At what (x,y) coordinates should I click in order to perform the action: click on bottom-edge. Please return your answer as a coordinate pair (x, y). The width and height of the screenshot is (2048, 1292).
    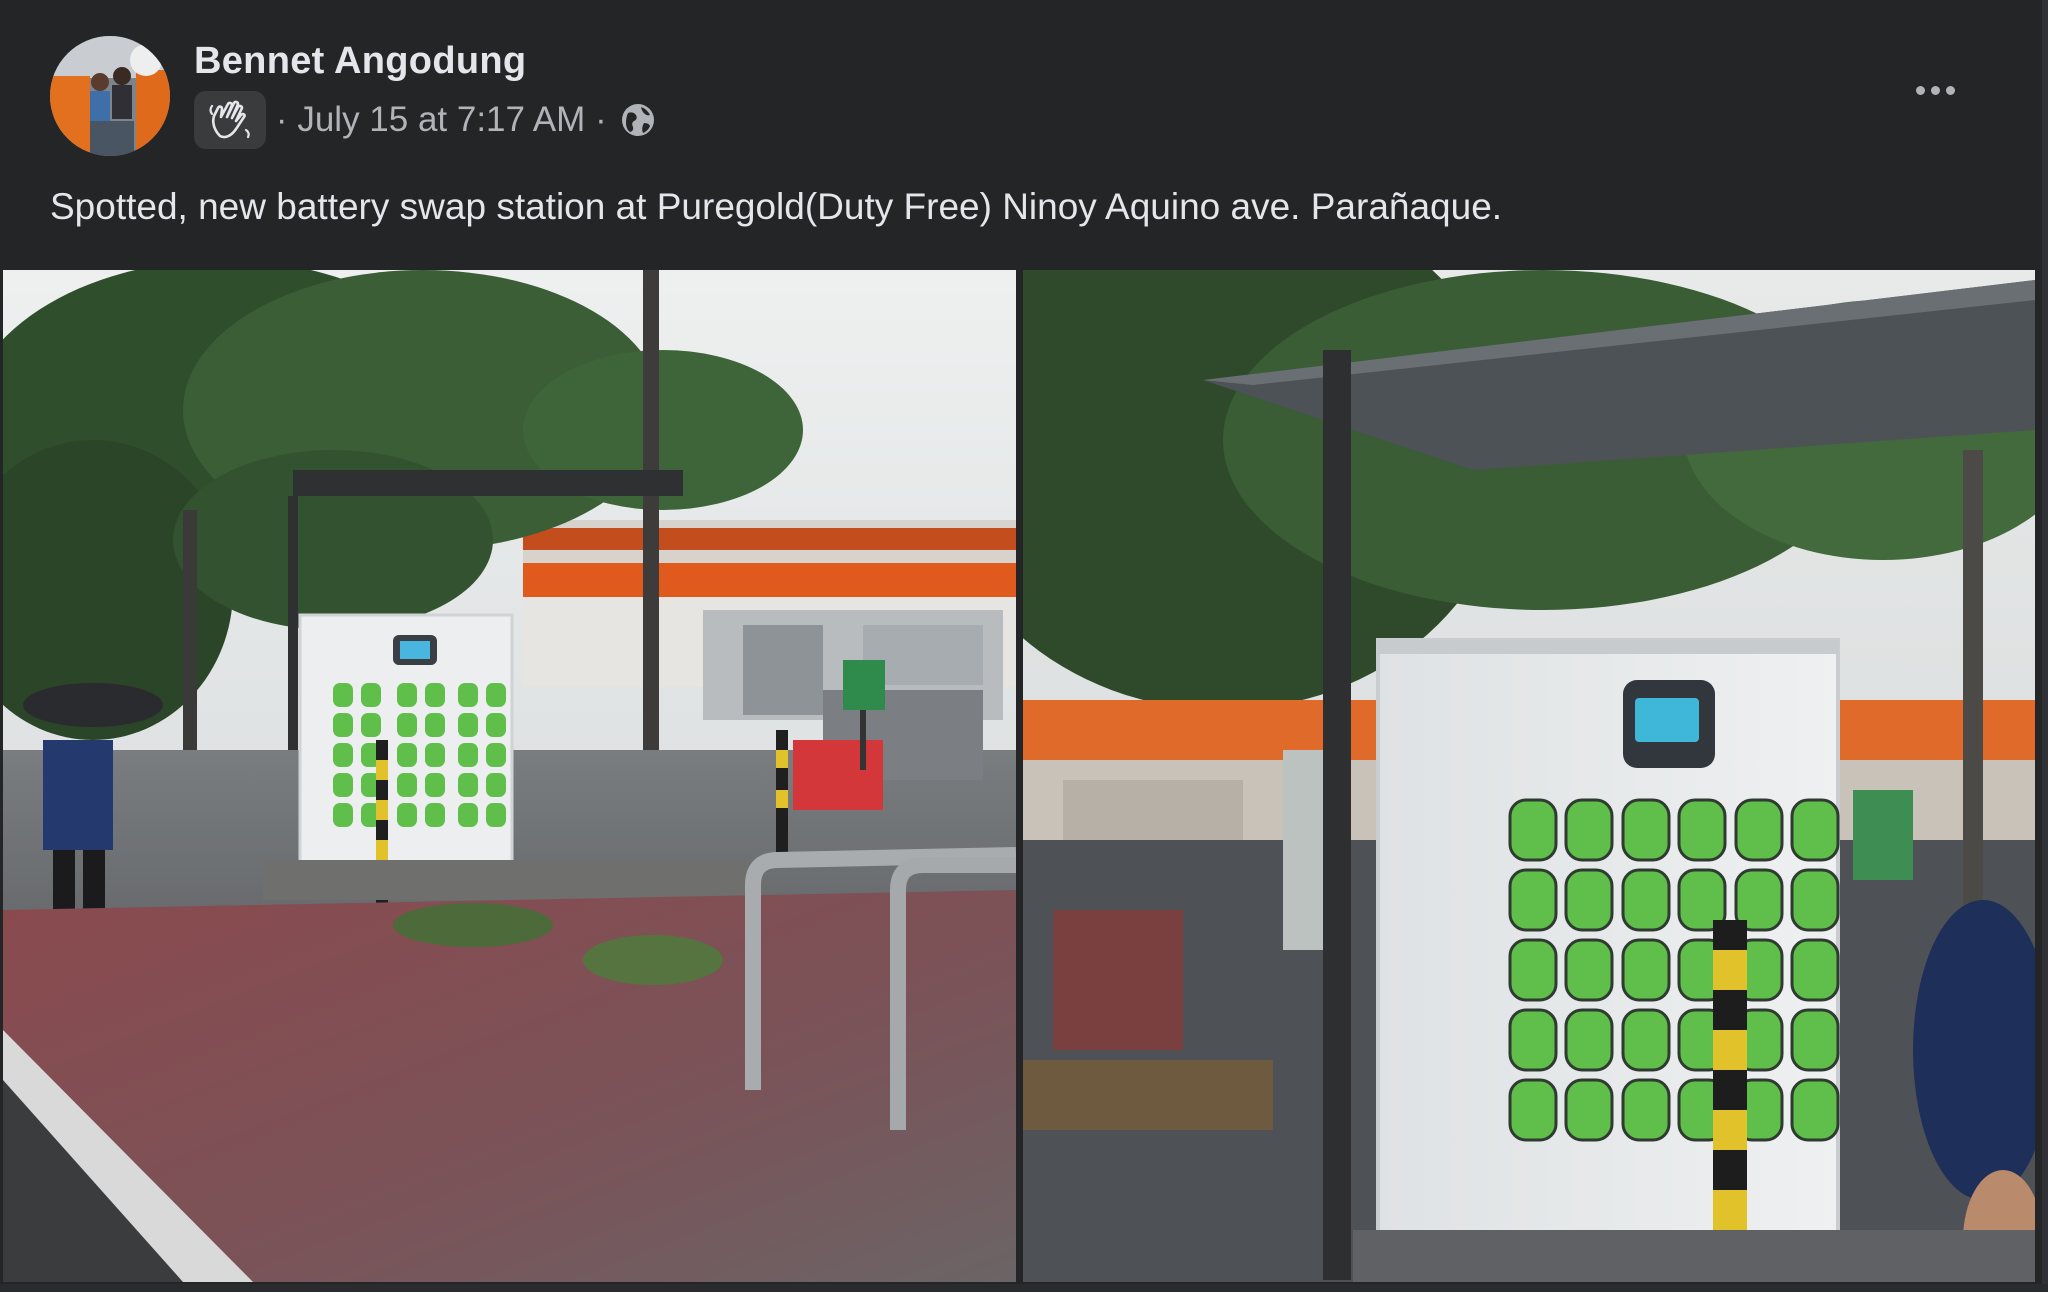
    Looking at the image, I should click on (1024, 1288).